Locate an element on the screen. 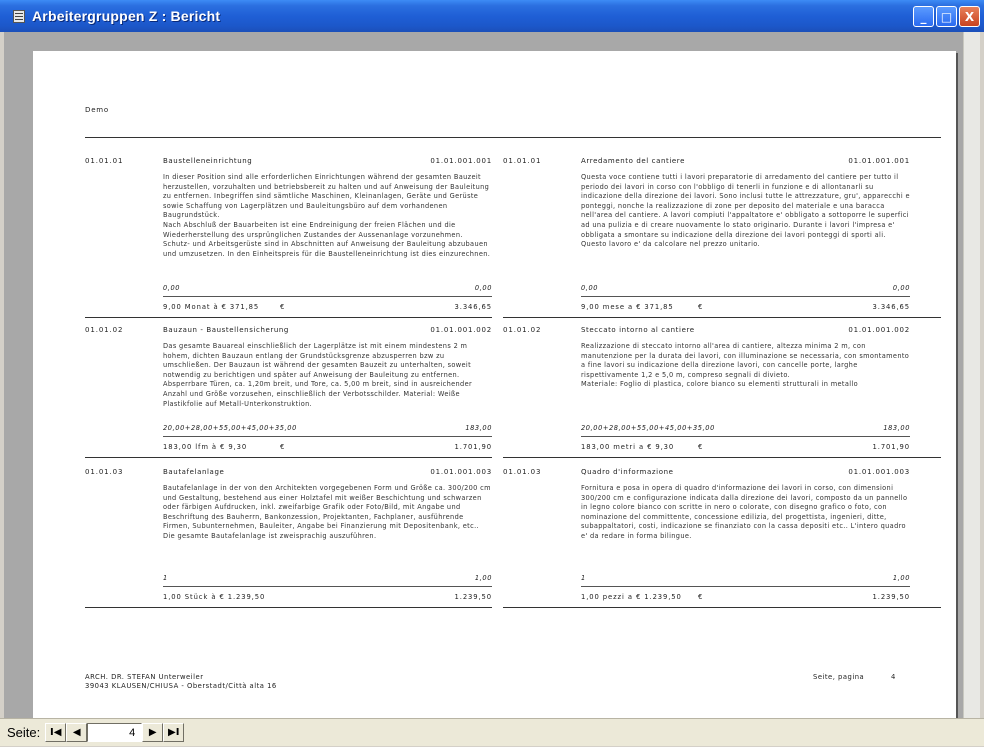 The height and width of the screenshot is (747, 984). window-controls: _ □ X is located at coordinates (946, 16).